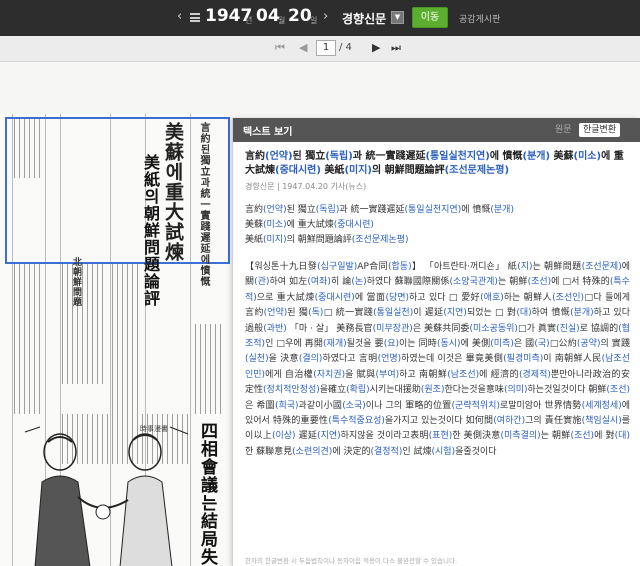 The width and height of the screenshot is (640, 566). What do you see at coordinates (376, 47) in the screenshot?
I see `next-page-icon: ▶` at bounding box center [376, 47].